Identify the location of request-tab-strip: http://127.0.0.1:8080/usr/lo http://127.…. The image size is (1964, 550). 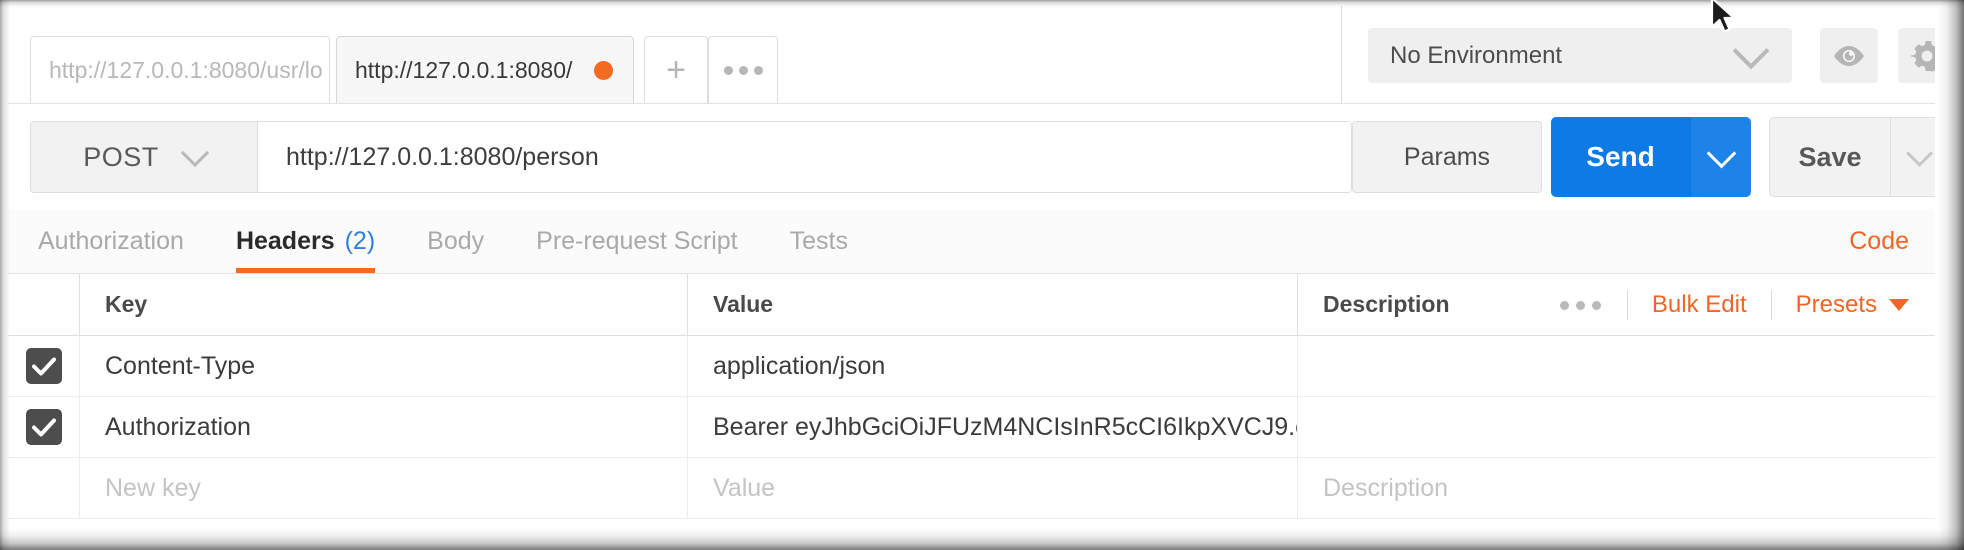
(675, 54).